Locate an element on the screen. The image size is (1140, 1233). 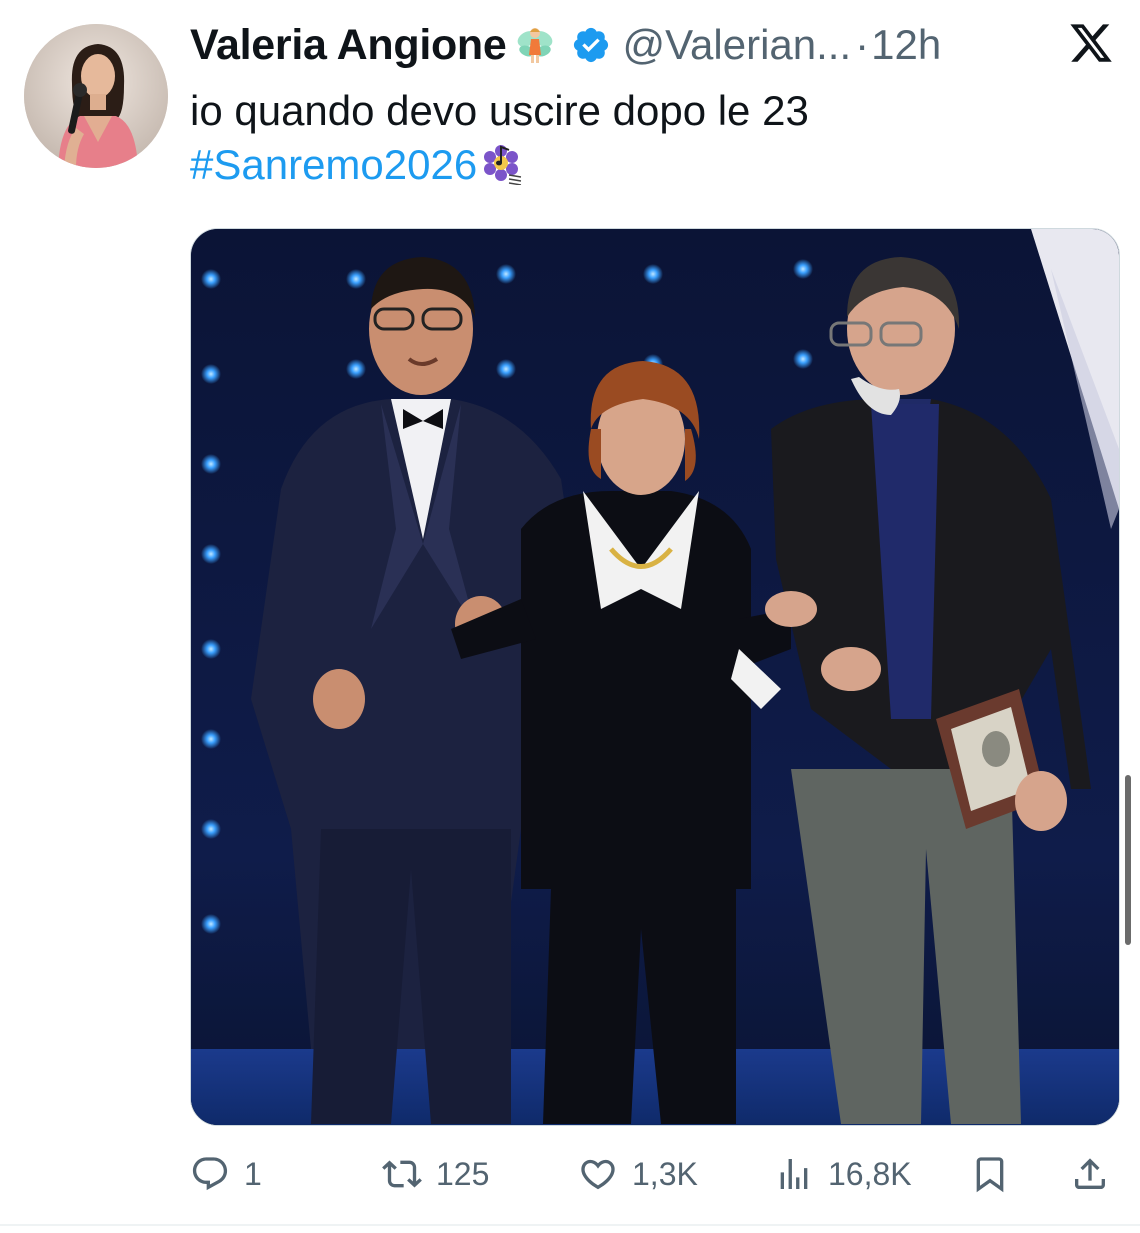
heart-icon is located at coordinates (598, 1174).